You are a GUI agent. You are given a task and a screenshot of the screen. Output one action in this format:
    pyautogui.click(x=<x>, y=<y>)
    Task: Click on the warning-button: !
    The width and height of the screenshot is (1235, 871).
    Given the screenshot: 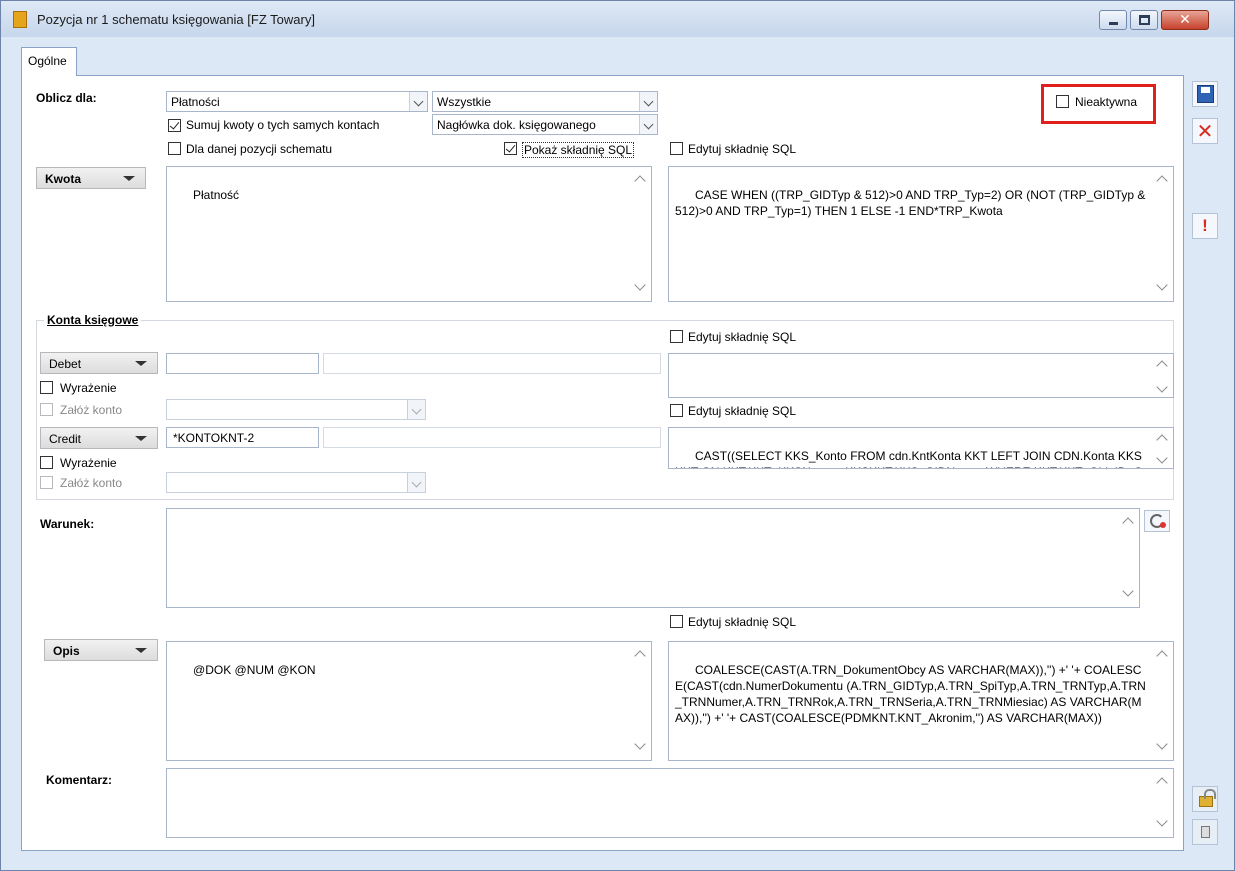 What is the action you would take?
    pyautogui.click(x=1205, y=226)
    